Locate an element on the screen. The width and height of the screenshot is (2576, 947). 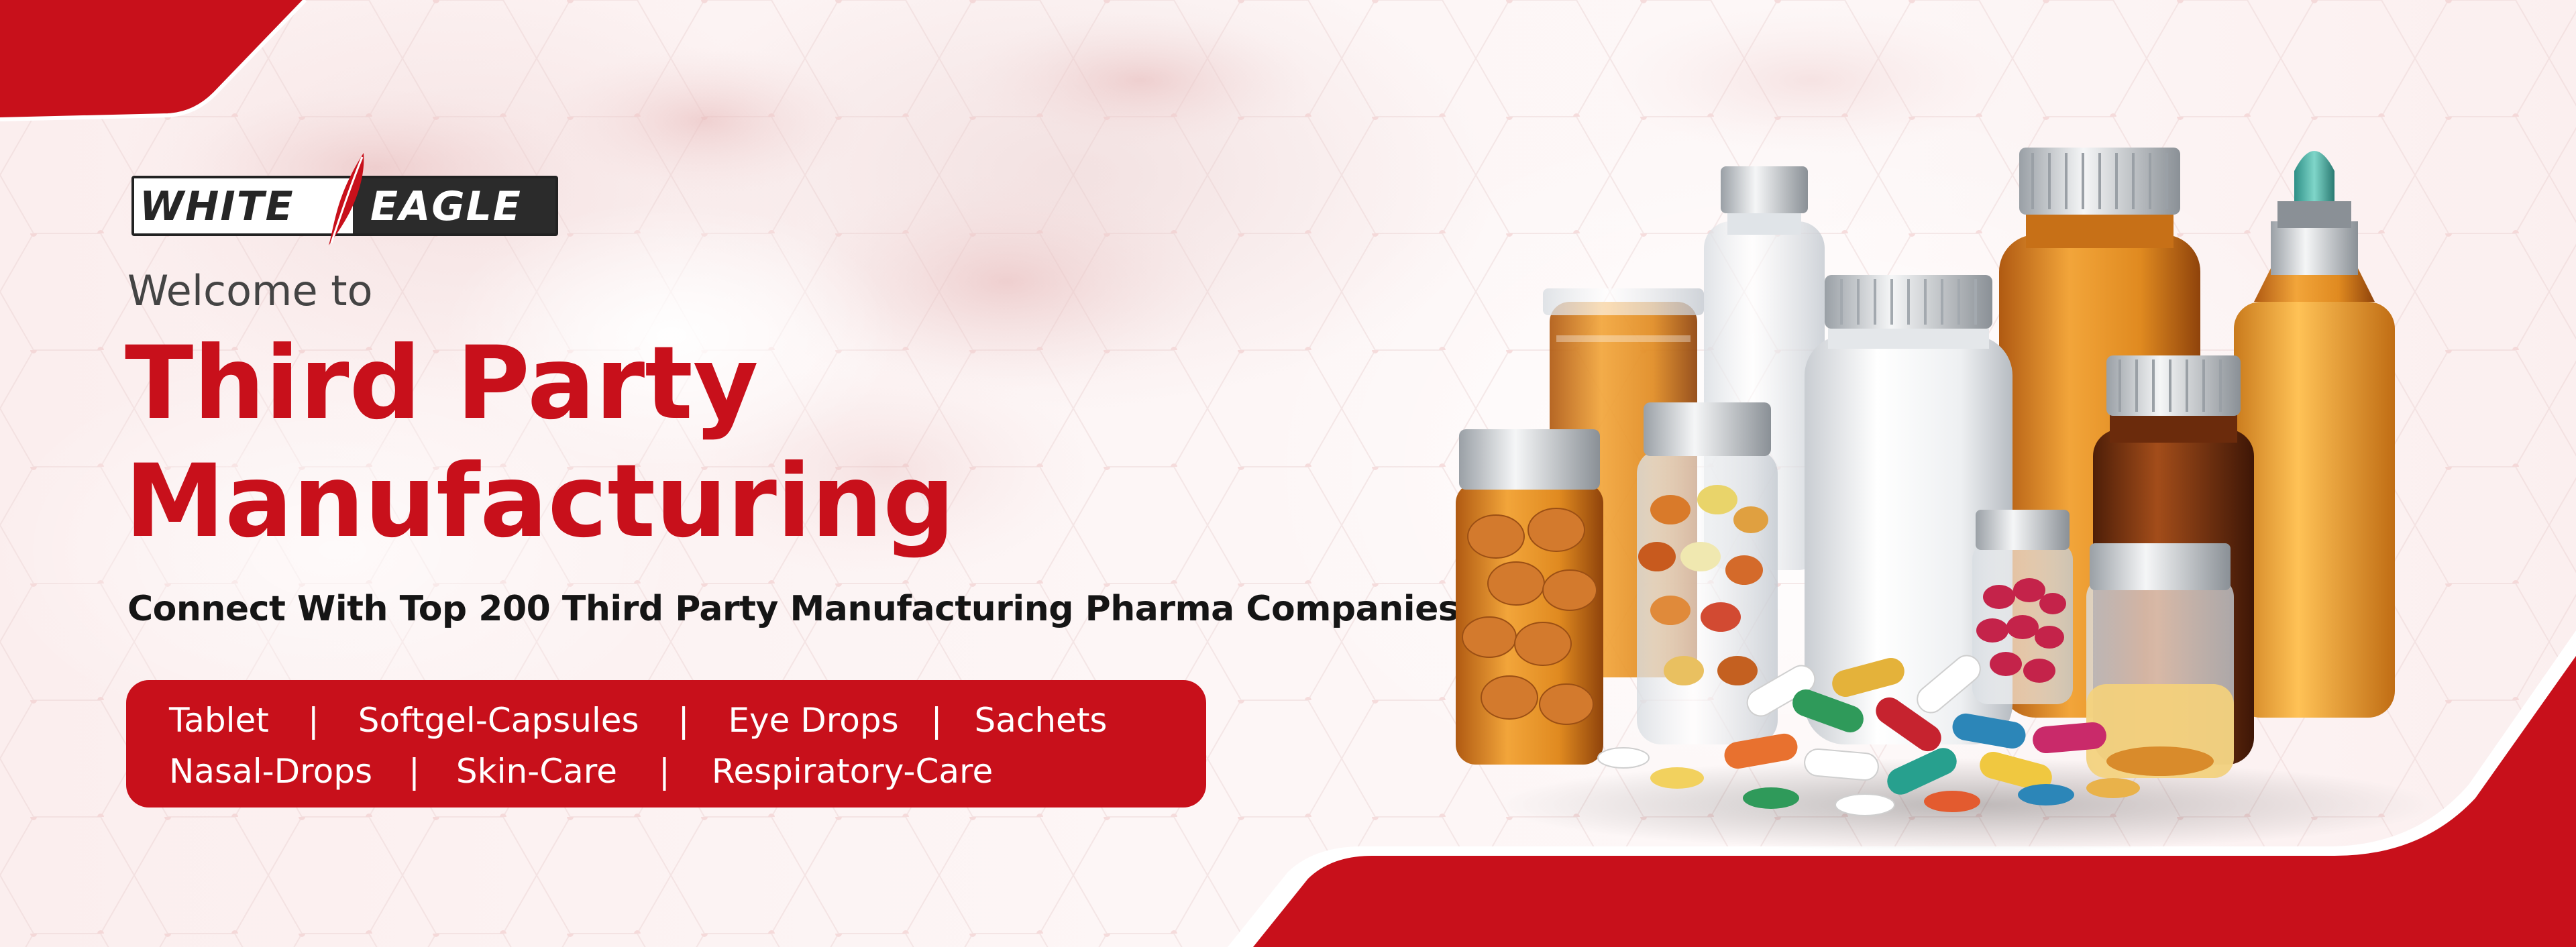
red-feather-icon is located at coordinates (346, 199).